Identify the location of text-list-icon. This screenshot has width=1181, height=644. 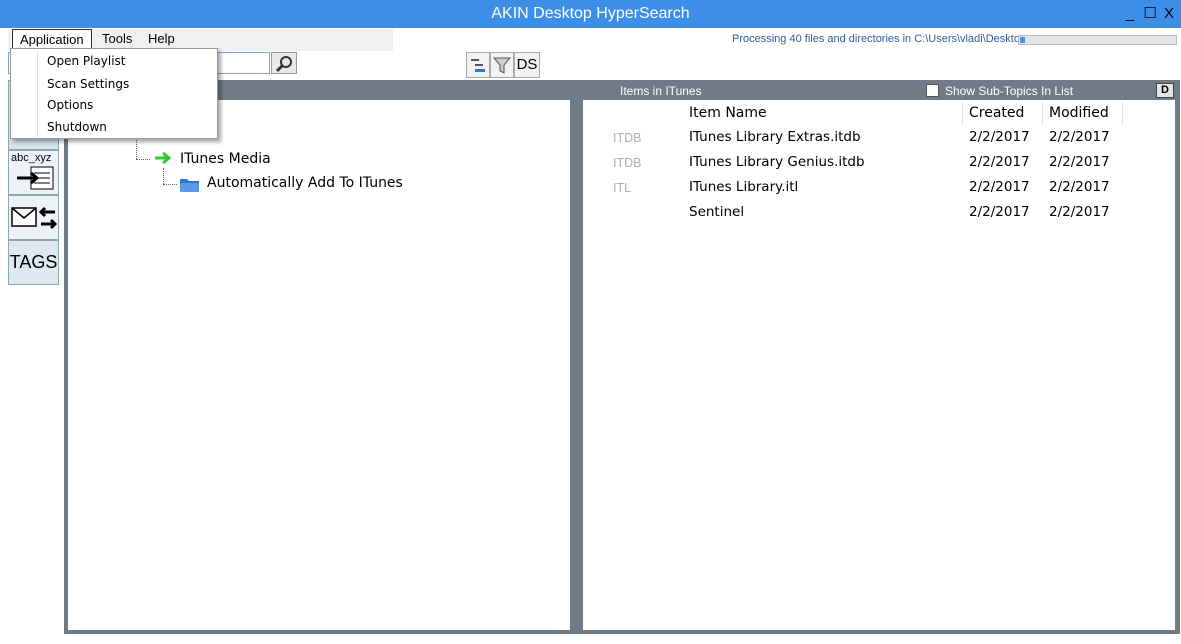
(35, 178).